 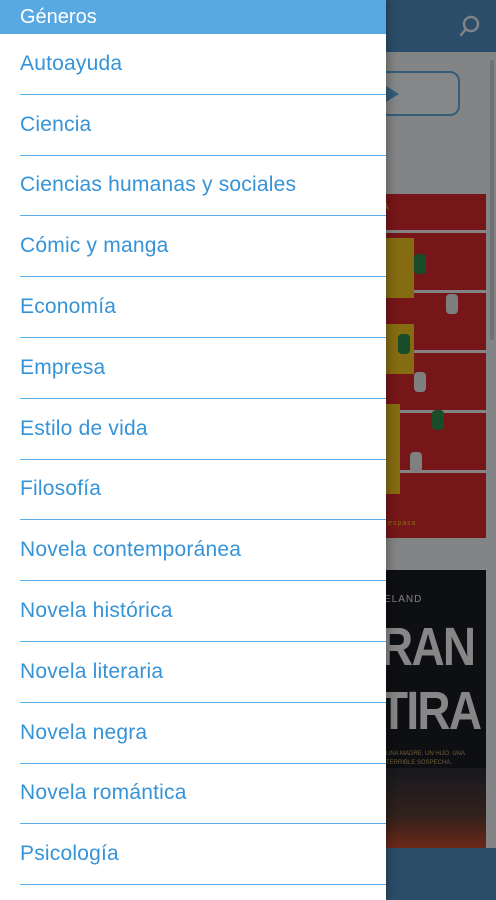 I want to click on genre-item-novela-contemporanea: Novela contemporánea, so click(x=203, y=551).